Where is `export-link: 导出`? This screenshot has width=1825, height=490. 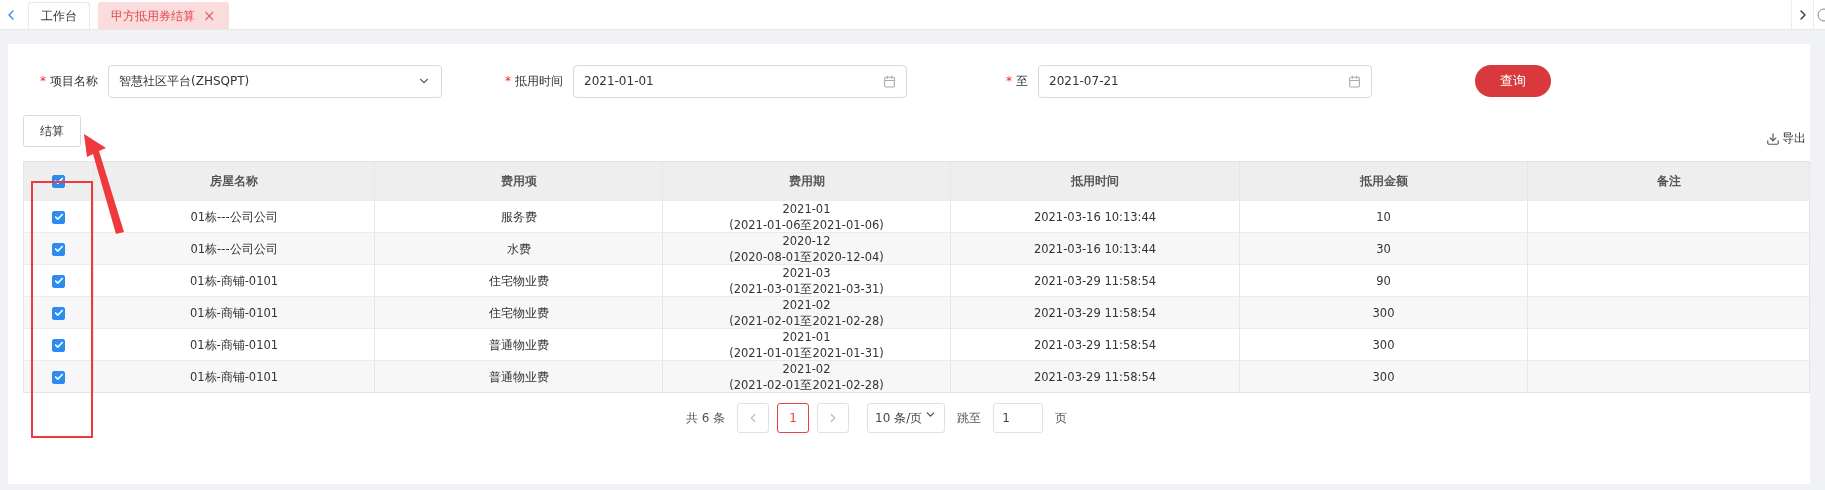
export-link: 导出 is located at coordinates (1786, 138).